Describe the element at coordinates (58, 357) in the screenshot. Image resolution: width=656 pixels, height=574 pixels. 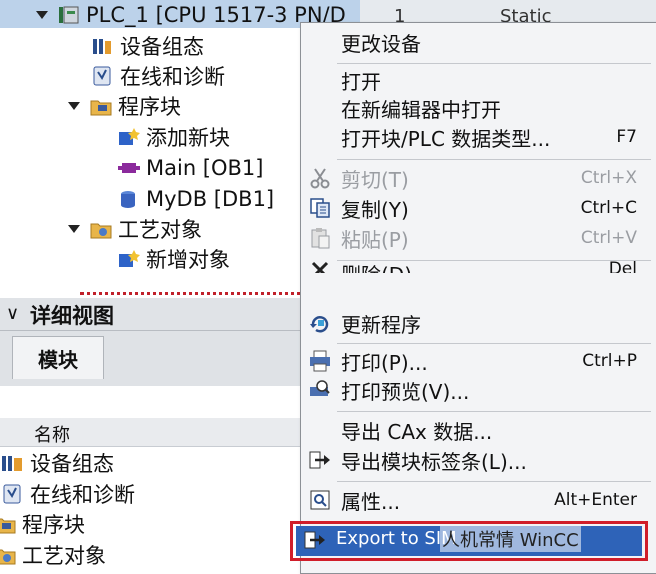
I see `tab-modules: 模块` at that location.